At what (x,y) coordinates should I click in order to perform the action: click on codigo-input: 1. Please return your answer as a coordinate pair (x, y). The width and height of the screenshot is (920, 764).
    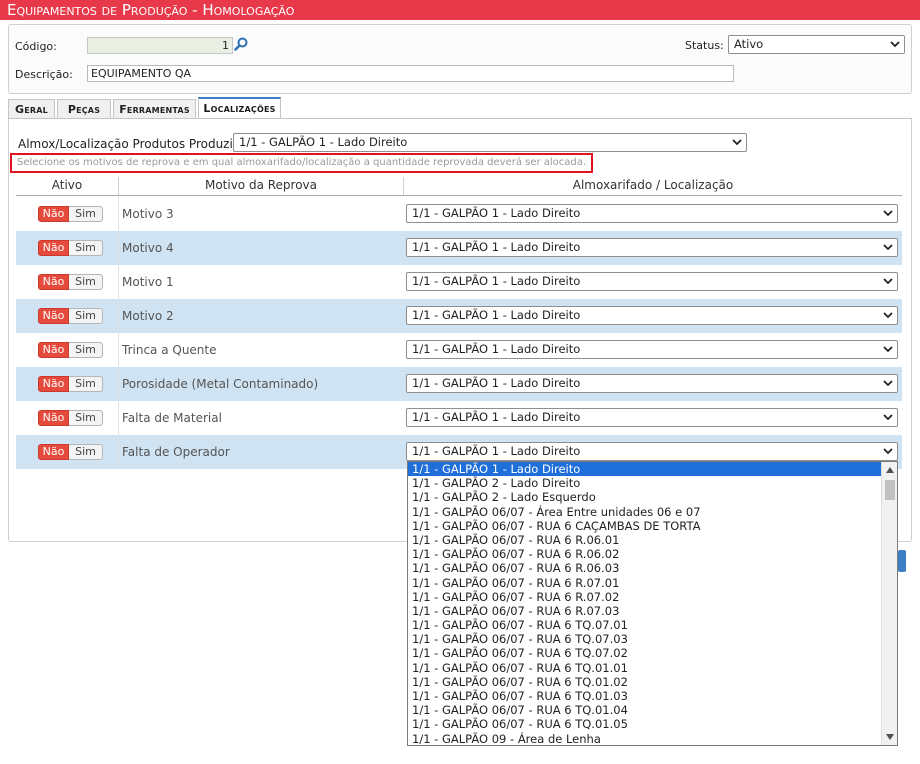
    Looking at the image, I should click on (160, 45).